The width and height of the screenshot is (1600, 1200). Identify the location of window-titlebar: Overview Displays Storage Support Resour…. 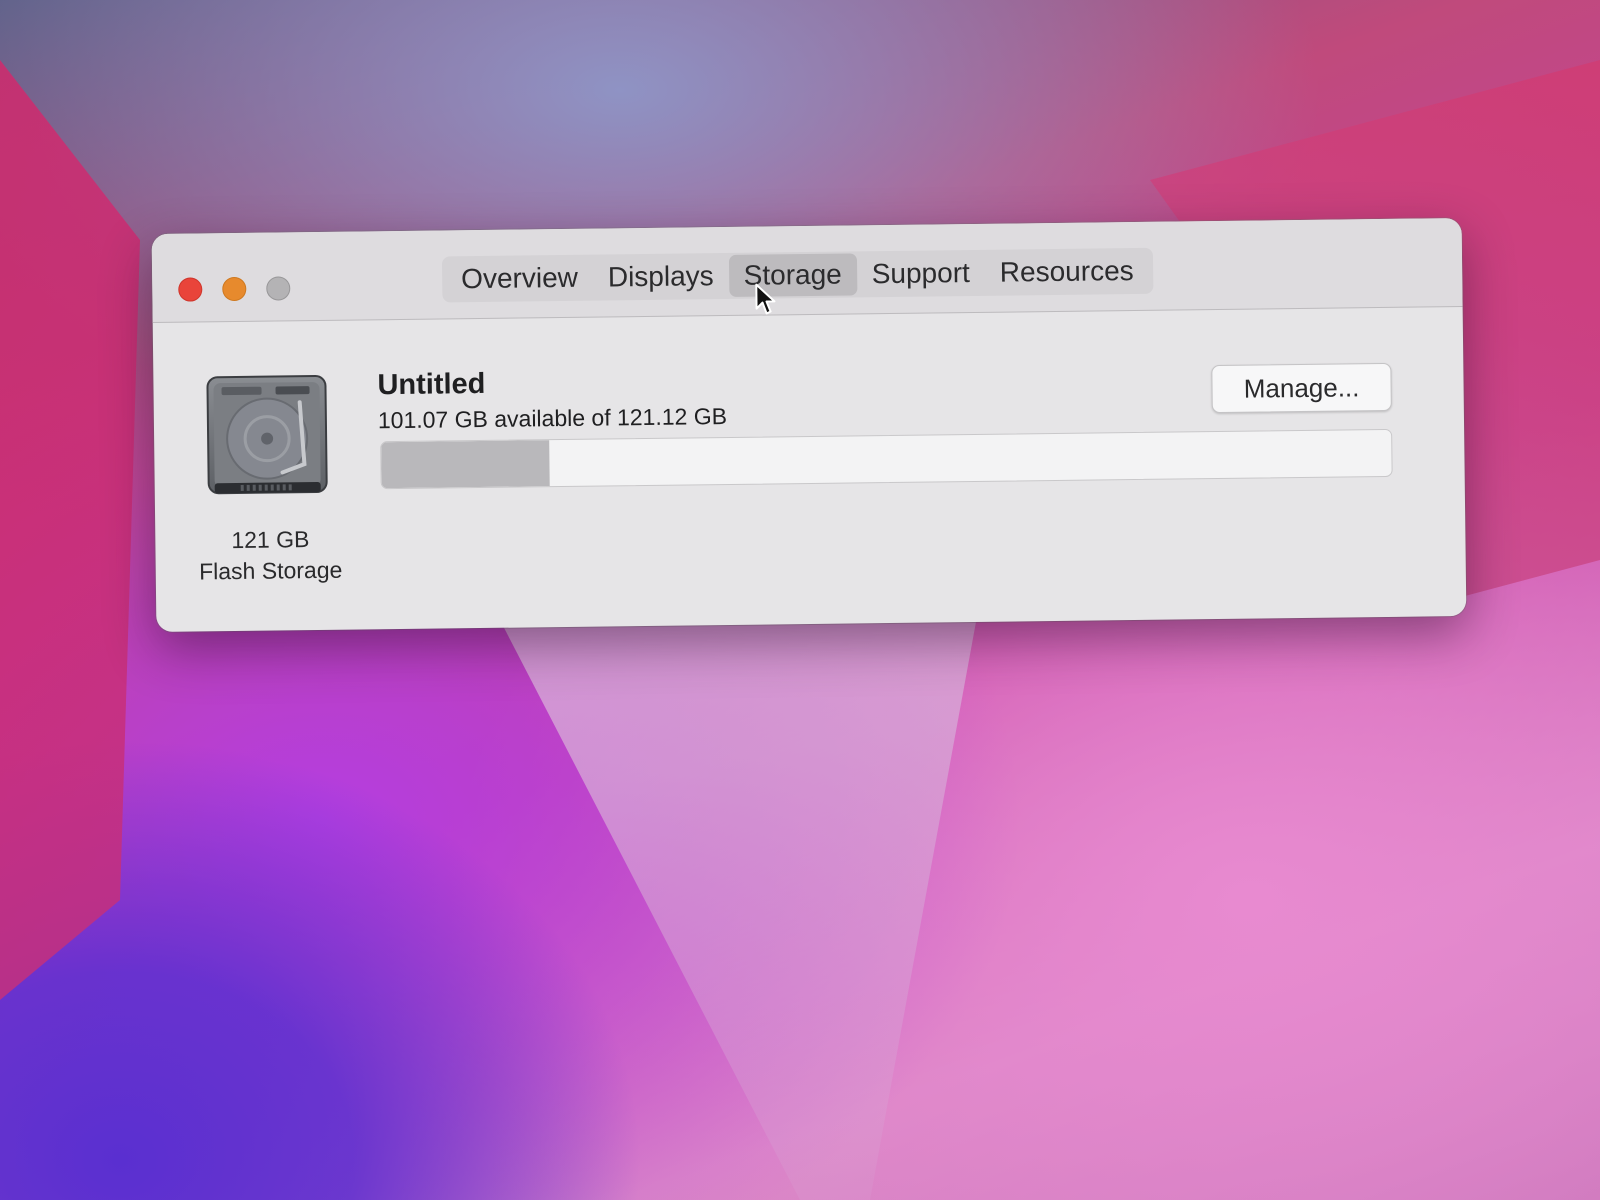
(807, 271).